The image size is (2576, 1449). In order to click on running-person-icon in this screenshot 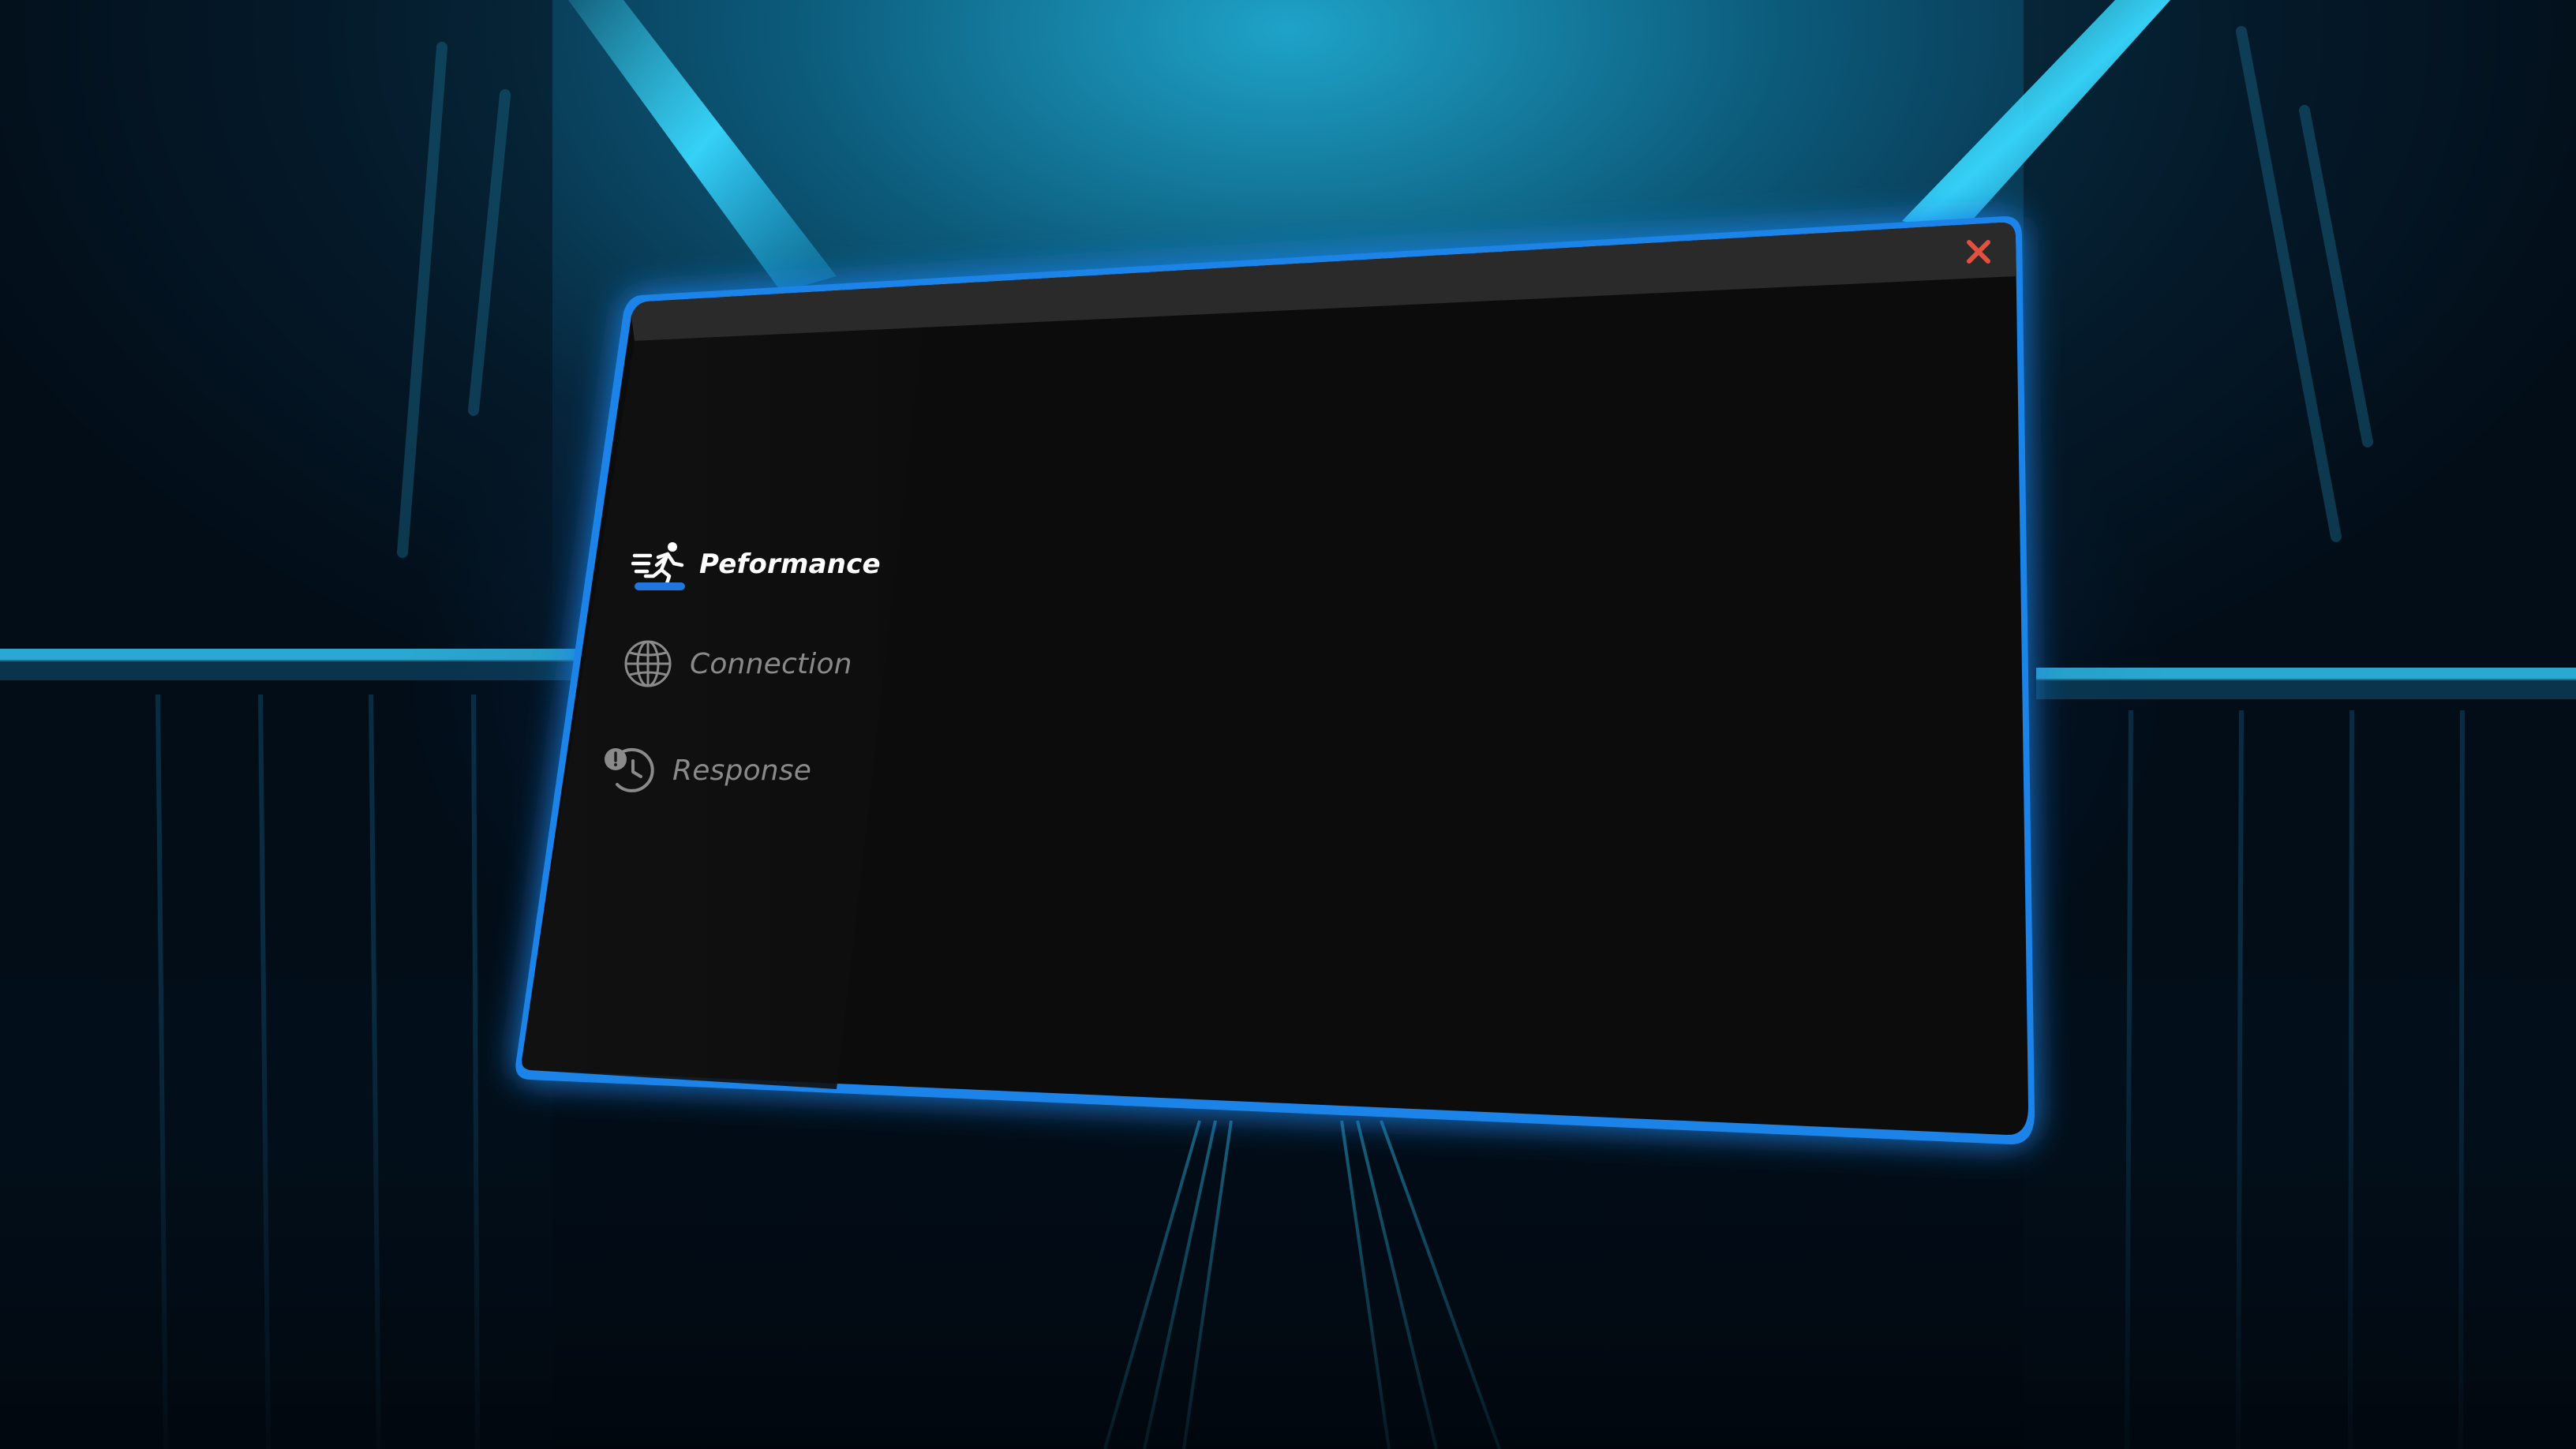, I will do `click(657, 565)`.